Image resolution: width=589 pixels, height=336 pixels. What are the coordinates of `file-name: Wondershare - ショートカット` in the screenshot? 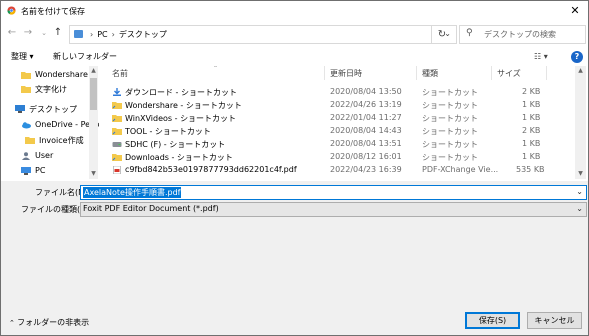 It's located at (183, 105).